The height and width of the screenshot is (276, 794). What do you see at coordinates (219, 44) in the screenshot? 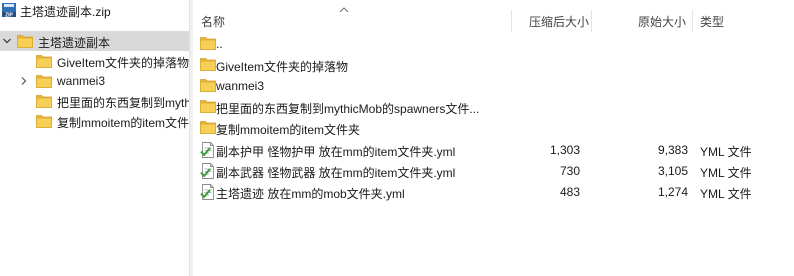
I see `file-name: ..` at bounding box center [219, 44].